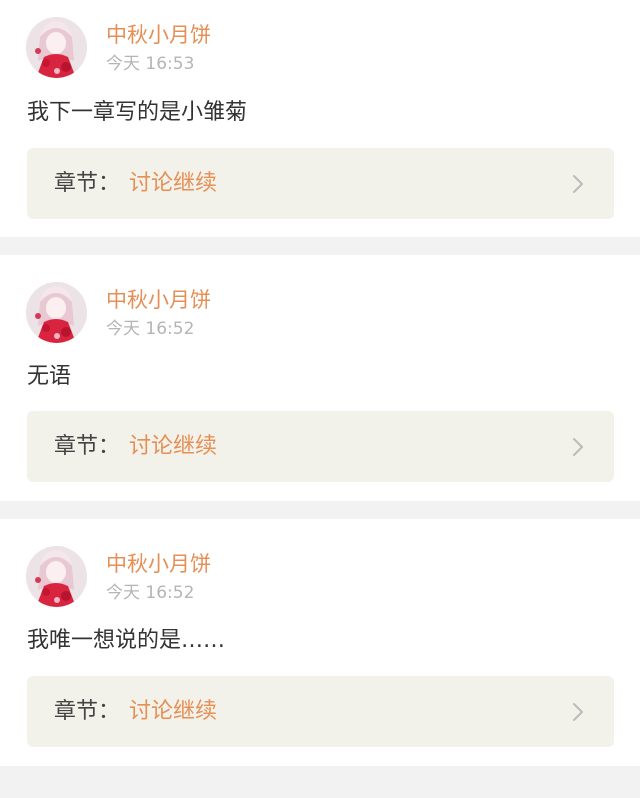 This screenshot has height=798, width=640. Describe the element at coordinates (49, 376) in the screenshot. I see `comment-text: 无语` at that location.